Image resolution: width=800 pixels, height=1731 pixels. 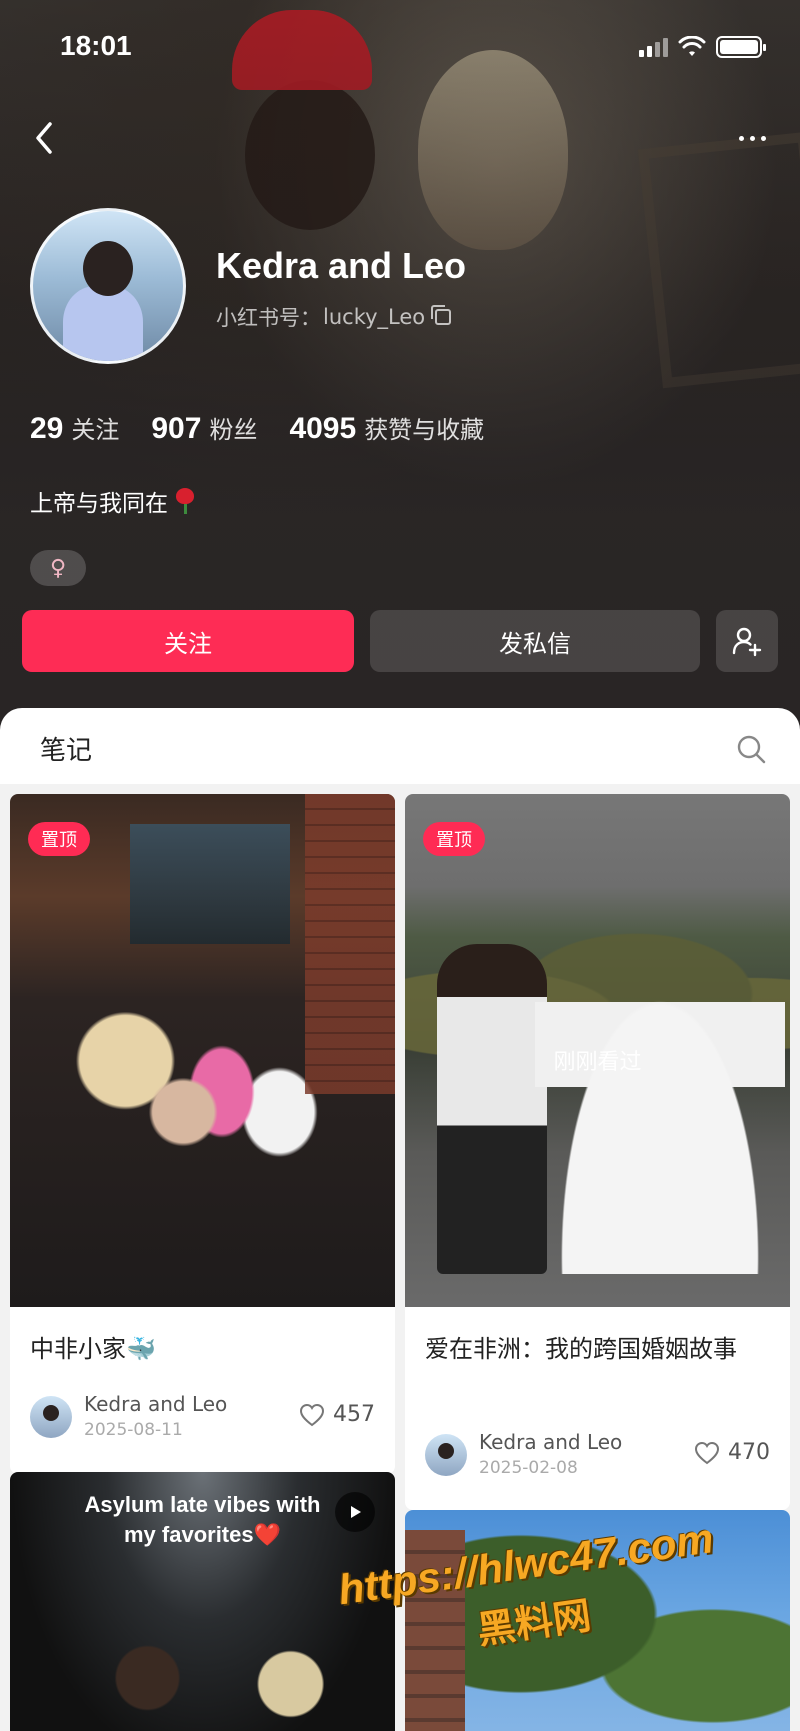 What do you see at coordinates (374, 317) in the screenshot?
I see `handle-value: lucky_Leo` at bounding box center [374, 317].